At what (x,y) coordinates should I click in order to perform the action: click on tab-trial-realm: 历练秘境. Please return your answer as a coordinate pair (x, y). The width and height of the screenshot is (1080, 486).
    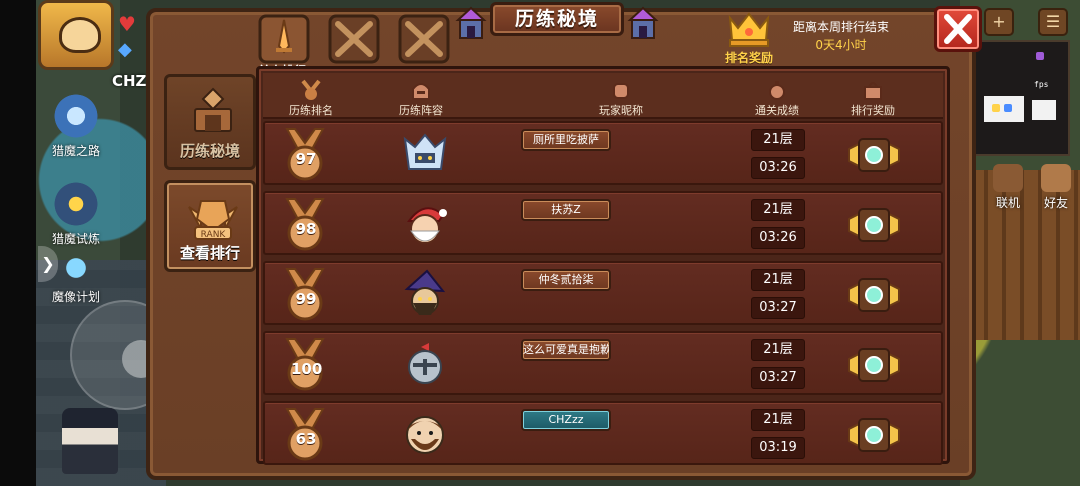
    Looking at the image, I should click on (210, 122).